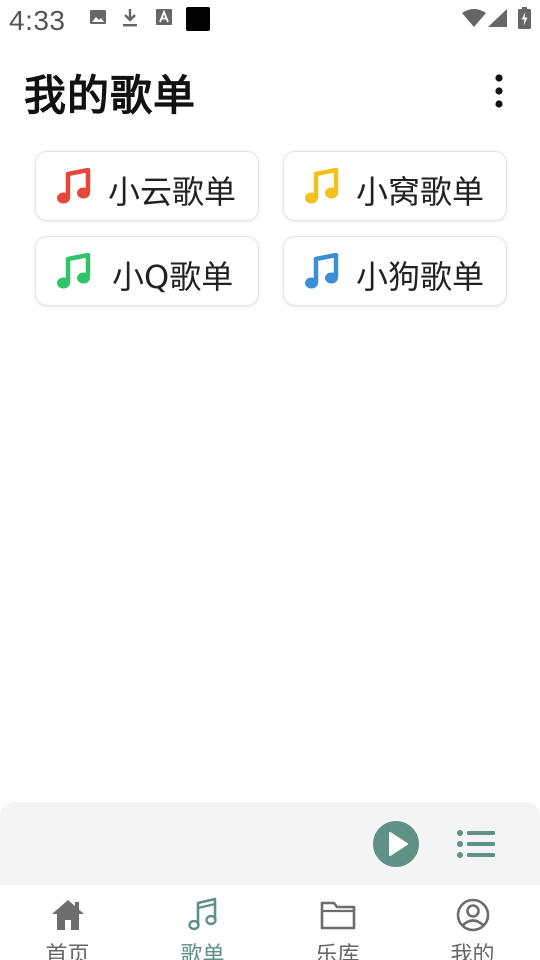 The width and height of the screenshot is (540, 960). Describe the element at coordinates (472, 951) in the screenshot. I see `nav-label: 我的` at that location.